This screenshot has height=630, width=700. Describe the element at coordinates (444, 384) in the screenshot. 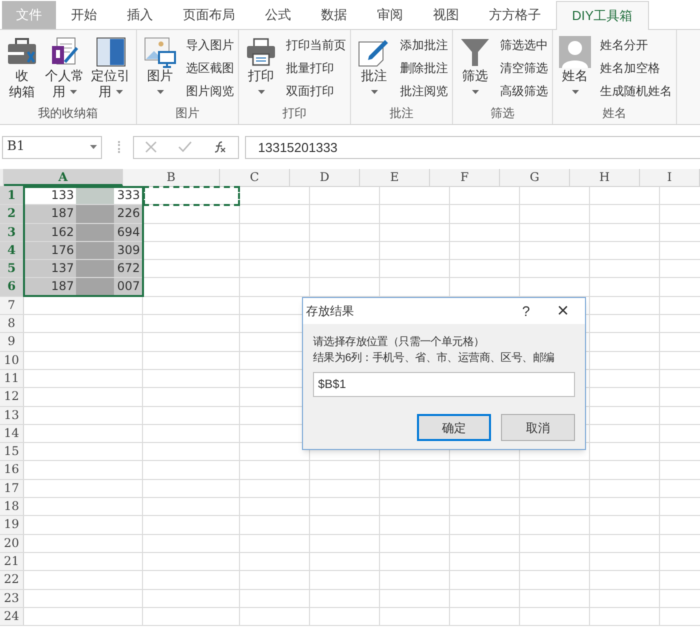

I see `location-input: $B$1` at that location.